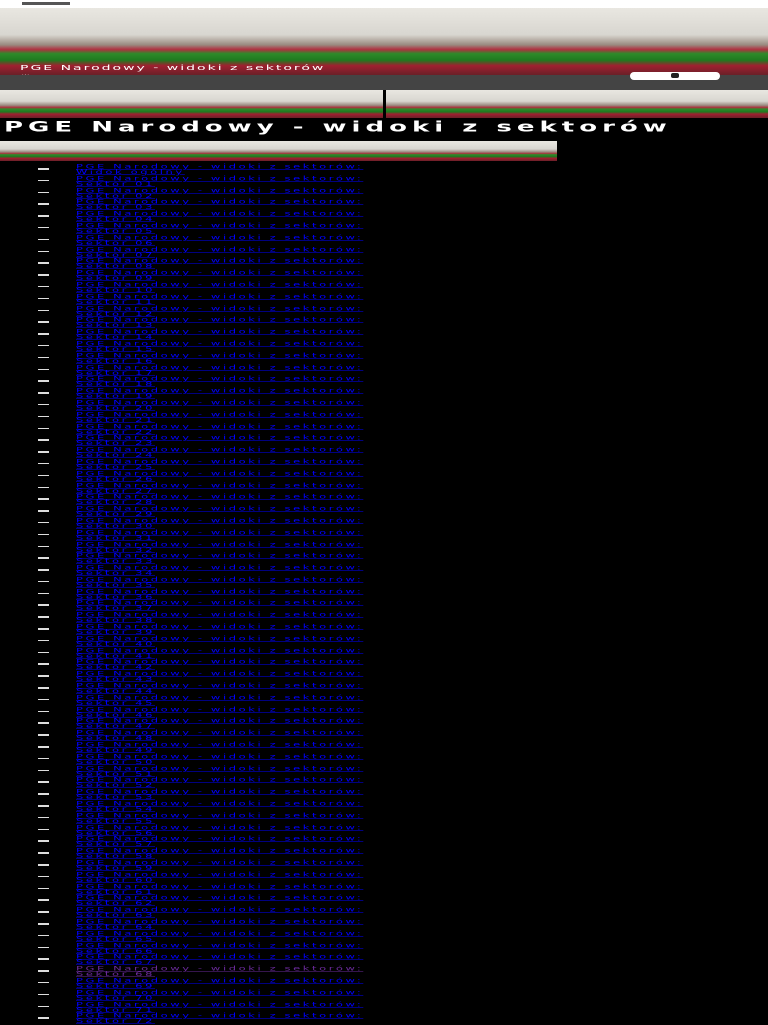 This screenshot has width=768, height=1025. Describe the element at coordinates (46, 3) in the screenshot. I see `tab-indicator` at that location.